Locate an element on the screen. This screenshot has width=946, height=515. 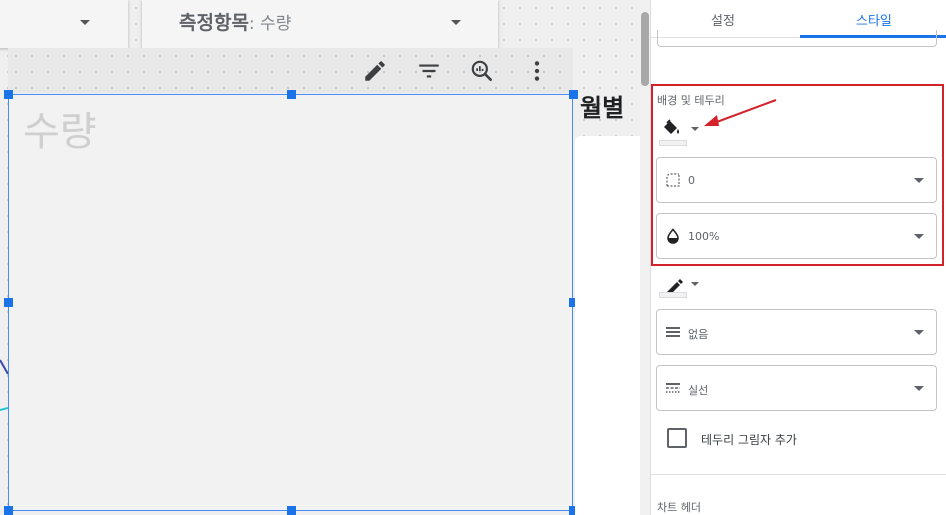
background-chart-line is located at coordinates (4, 385).